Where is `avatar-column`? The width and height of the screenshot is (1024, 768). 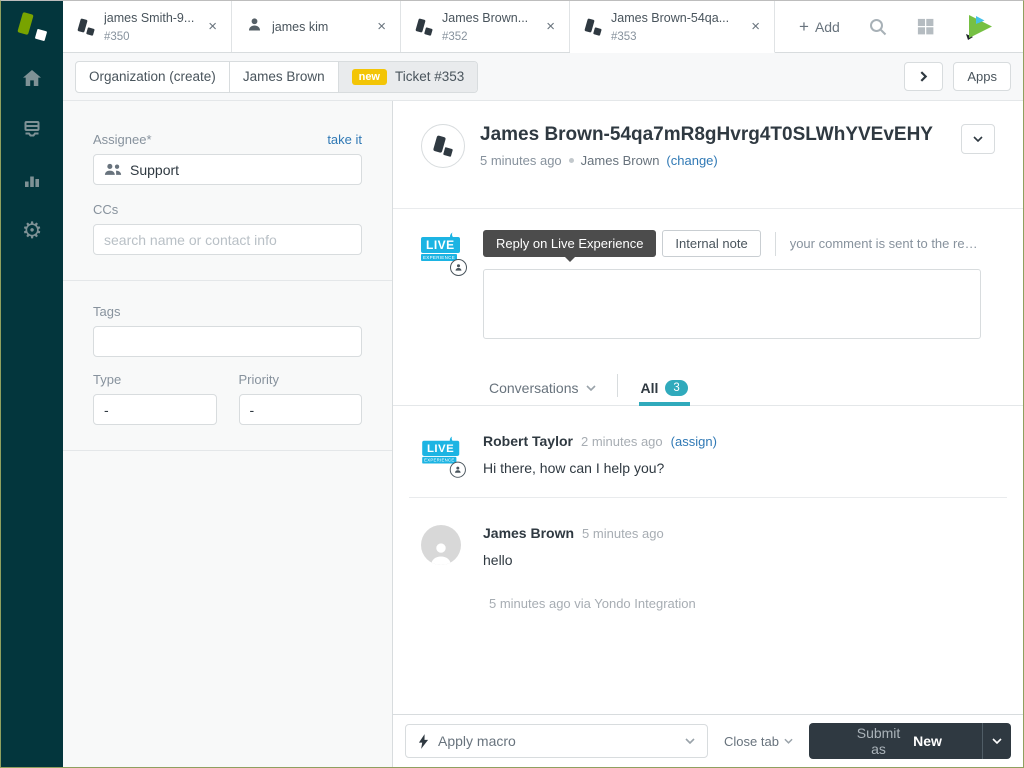 avatar-column is located at coordinates (445, 546).